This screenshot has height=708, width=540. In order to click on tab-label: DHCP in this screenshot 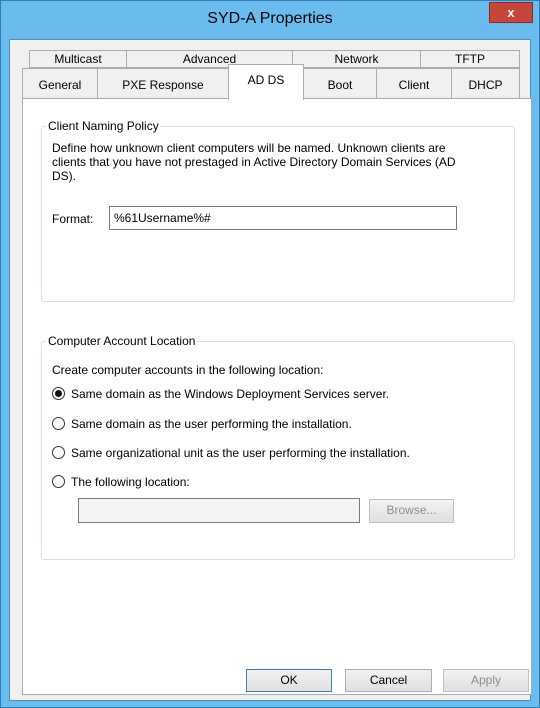, I will do `click(485, 85)`.